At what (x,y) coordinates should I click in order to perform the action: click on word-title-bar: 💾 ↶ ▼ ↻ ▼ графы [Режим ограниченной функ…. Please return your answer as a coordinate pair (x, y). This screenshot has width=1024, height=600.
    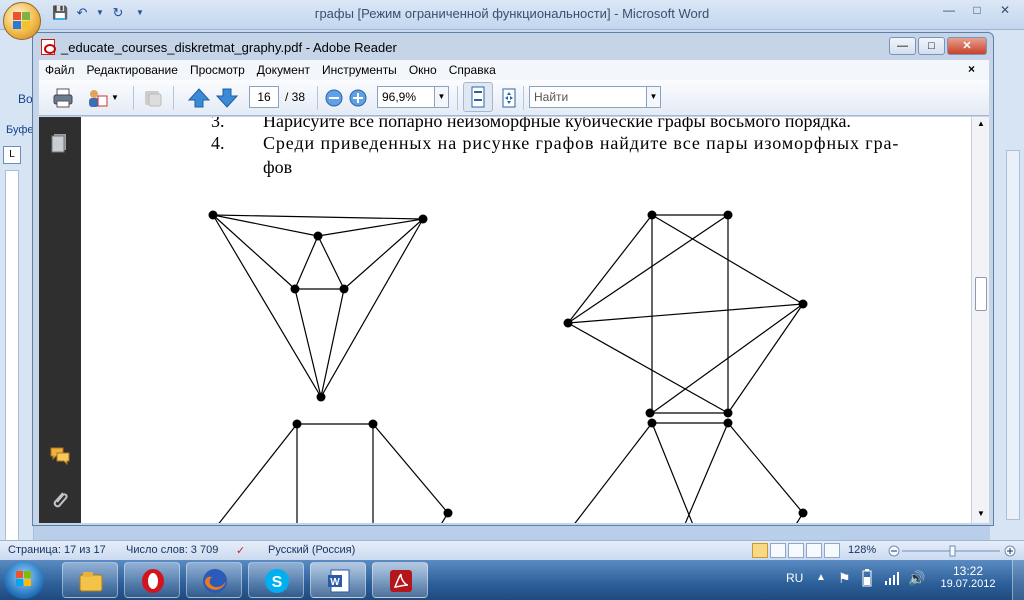
    Looking at the image, I should click on (512, 15).